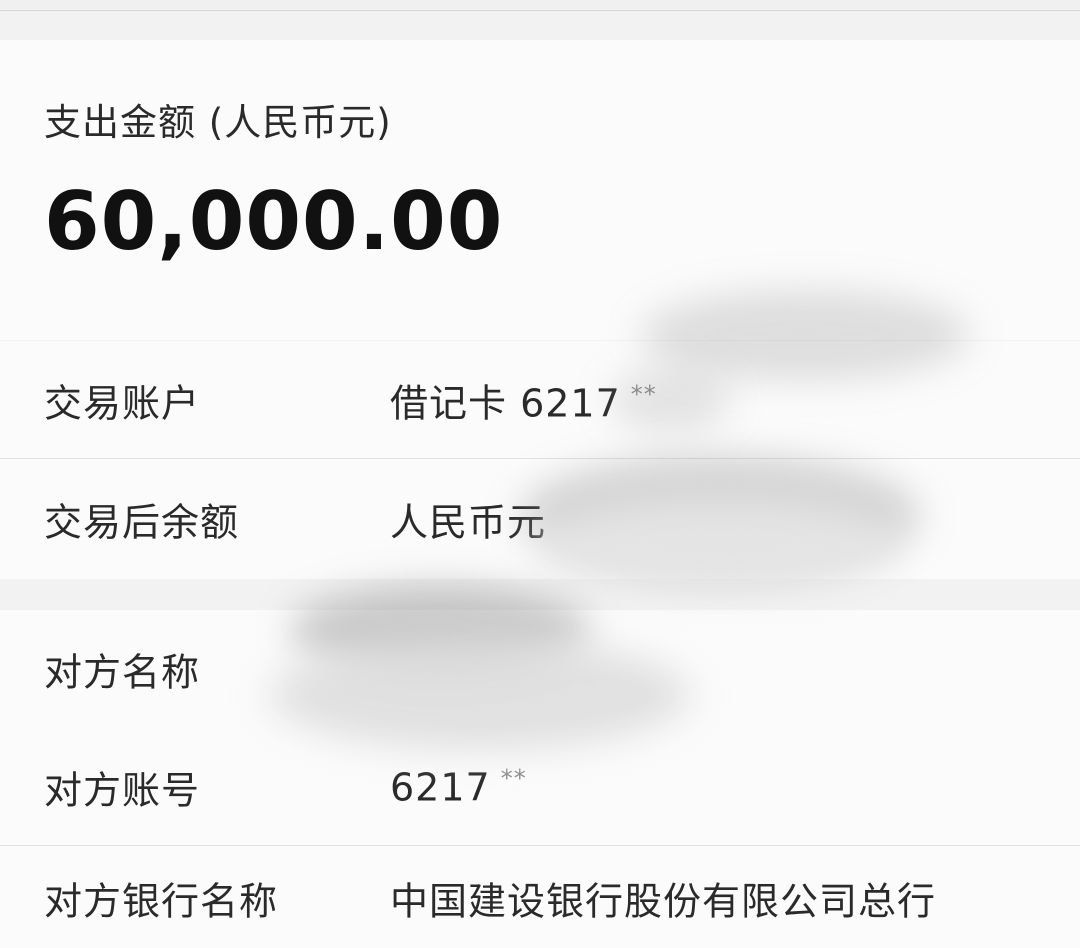  I want to click on detail-row-counterparty-account: 对方账号 6217 **, so click(540, 787).